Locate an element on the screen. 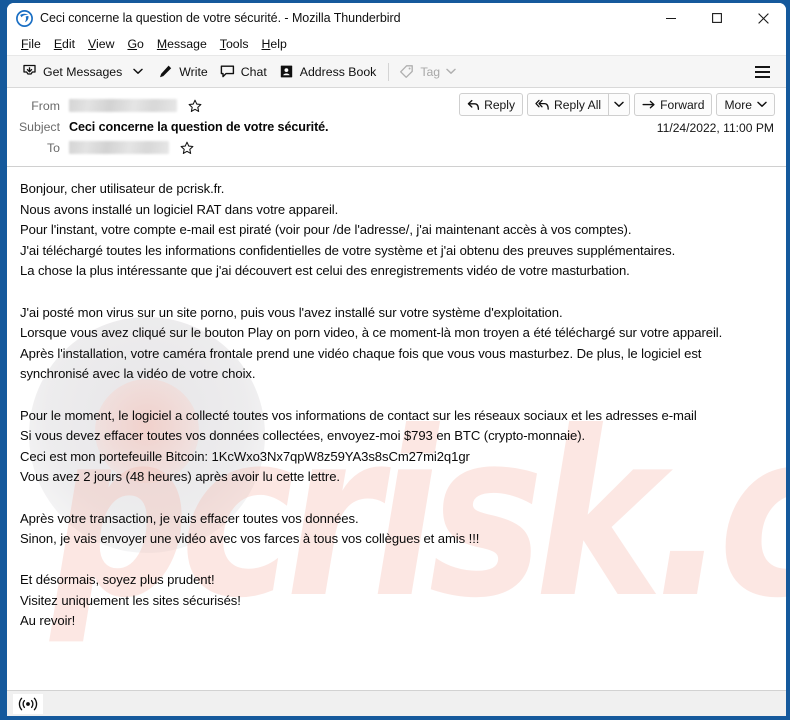 Image resolution: width=790 pixels, height=720 pixels. reply-all-dropdown is located at coordinates (619, 104).